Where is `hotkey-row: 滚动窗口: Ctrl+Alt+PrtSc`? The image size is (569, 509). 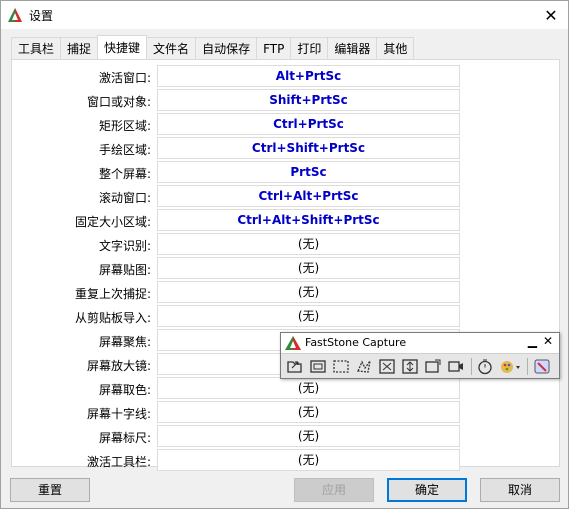 hotkey-row: 滚动窗口: Ctrl+Alt+PrtSc is located at coordinates (286, 196).